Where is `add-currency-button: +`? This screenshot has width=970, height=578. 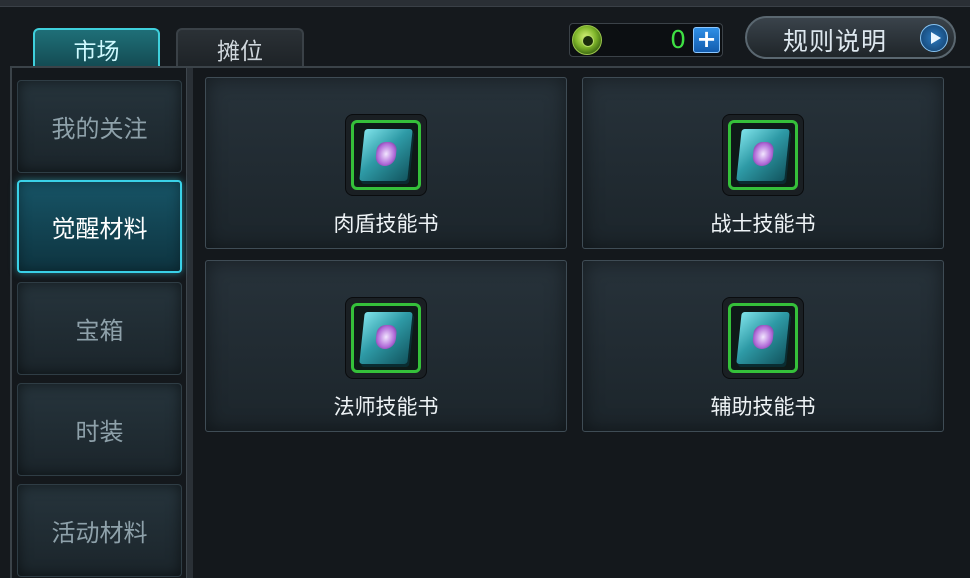
add-currency-button: + is located at coordinates (706, 40).